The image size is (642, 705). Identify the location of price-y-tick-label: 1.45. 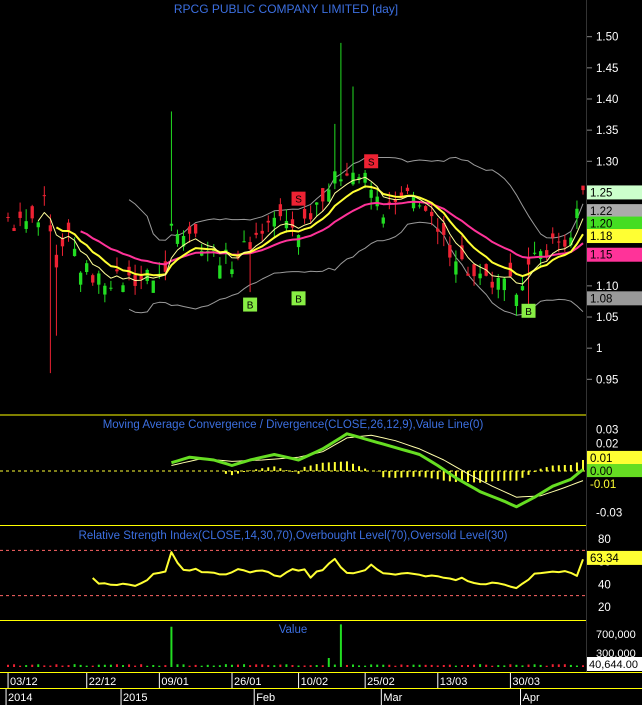
(607, 69).